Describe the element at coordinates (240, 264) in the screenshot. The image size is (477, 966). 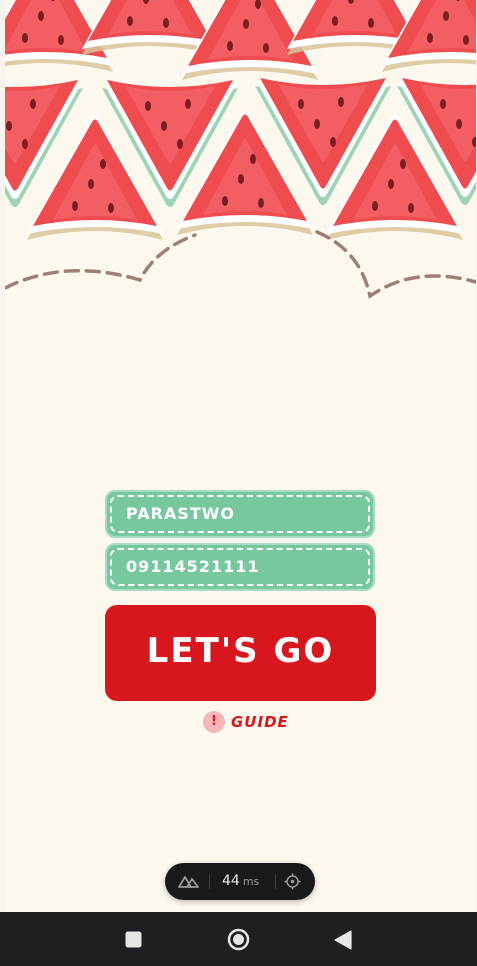
I see `dashed-path` at that location.